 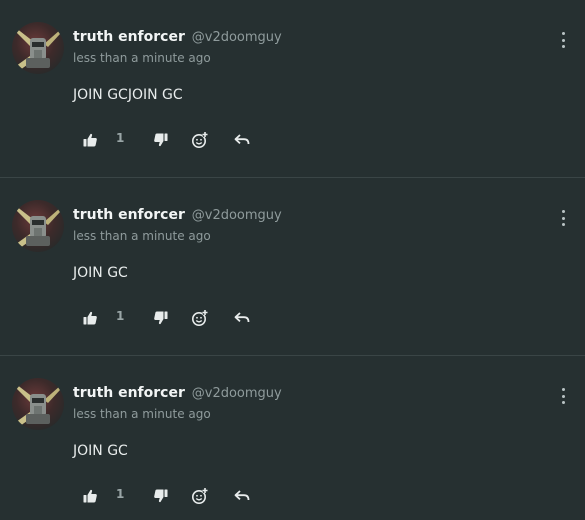 What do you see at coordinates (128, 95) in the screenshot?
I see `post-content: JOIN GCJOIN GC` at bounding box center [128, 95].